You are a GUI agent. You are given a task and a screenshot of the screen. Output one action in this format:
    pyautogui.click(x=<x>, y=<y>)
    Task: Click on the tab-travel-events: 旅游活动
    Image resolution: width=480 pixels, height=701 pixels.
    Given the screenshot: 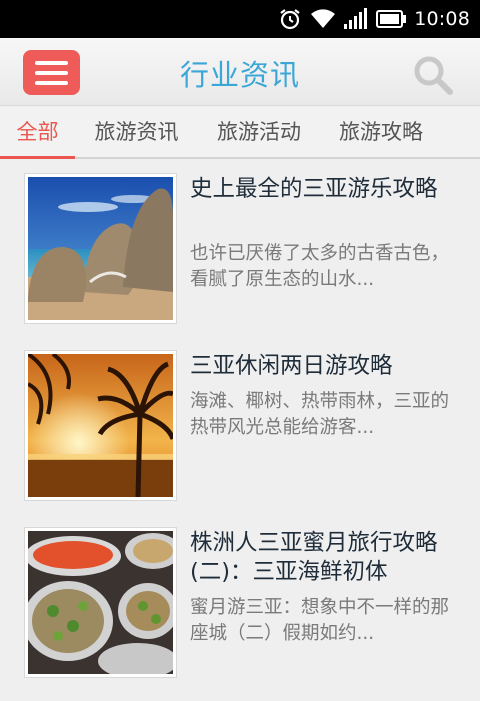 What is the action you would take?
    pyautogui.click(x=259, y=132)
    